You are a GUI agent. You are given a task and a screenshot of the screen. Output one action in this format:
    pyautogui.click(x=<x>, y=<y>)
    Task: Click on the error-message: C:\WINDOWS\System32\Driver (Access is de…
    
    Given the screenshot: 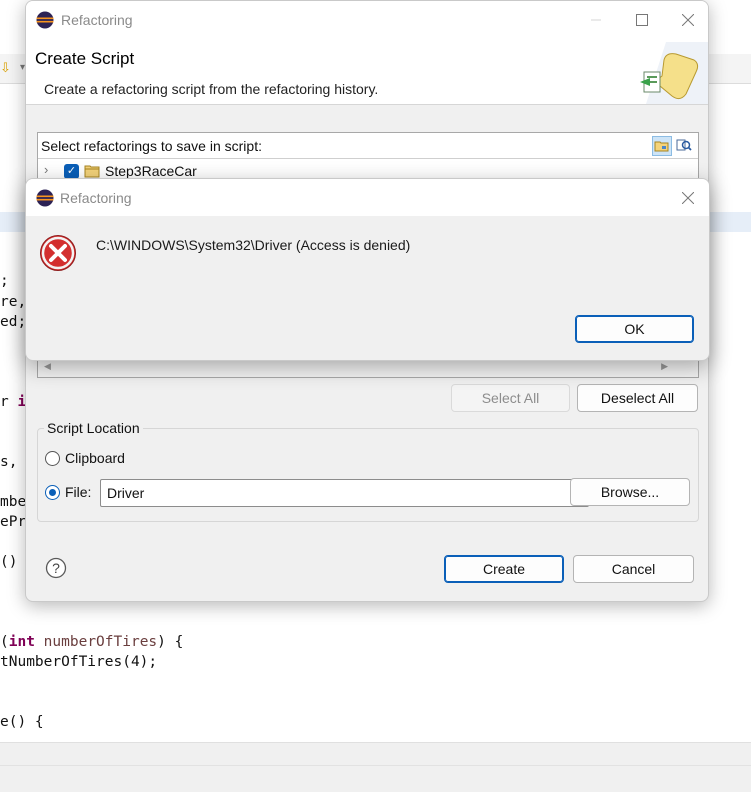 What is the action you would take?
    pyautogui.click(x=253, y=245)
    